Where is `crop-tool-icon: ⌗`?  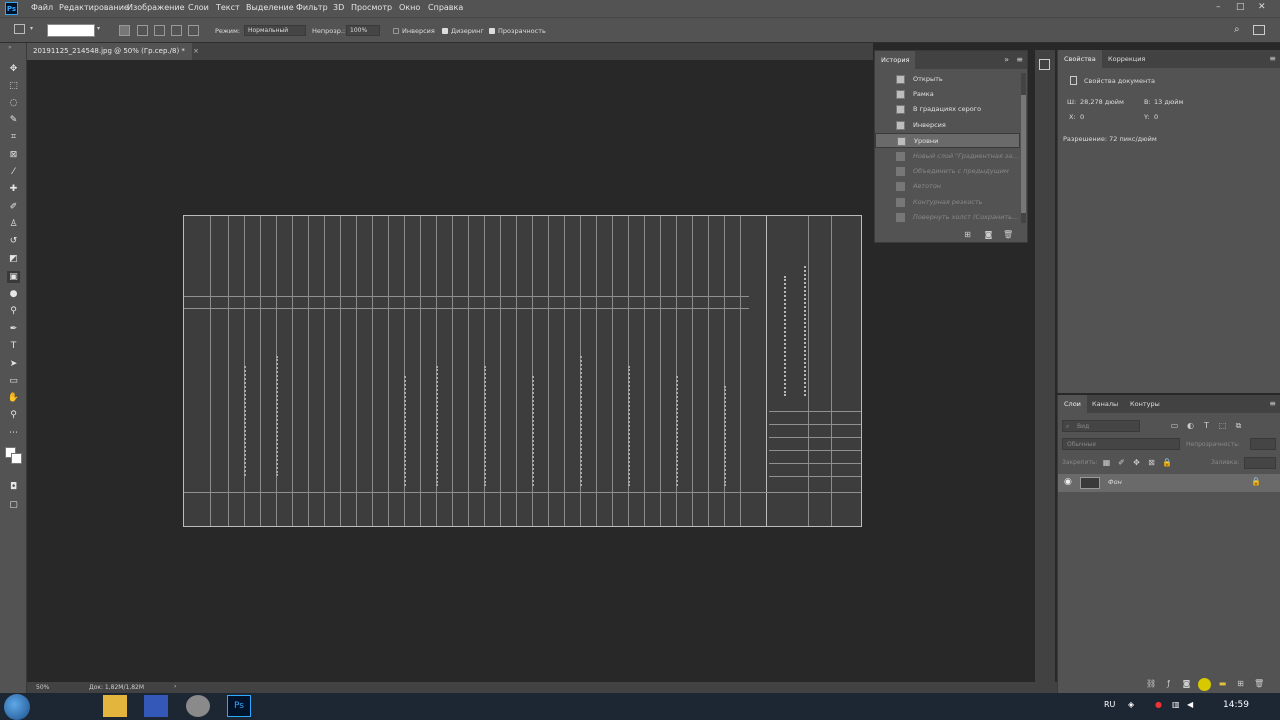 crop-tool-icon: ⌗ is located at coordinates (13, 137).